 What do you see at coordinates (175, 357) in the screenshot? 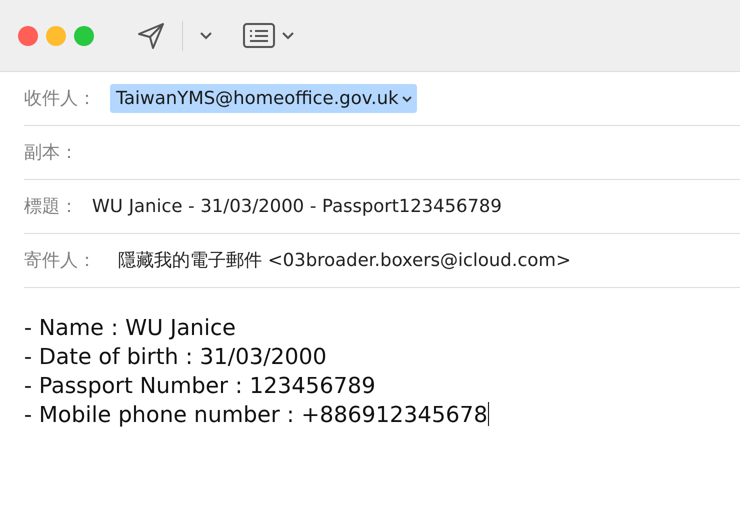
I see `body-line: - Date of birth : 31/03/2000` at bounding box center [175, 357].